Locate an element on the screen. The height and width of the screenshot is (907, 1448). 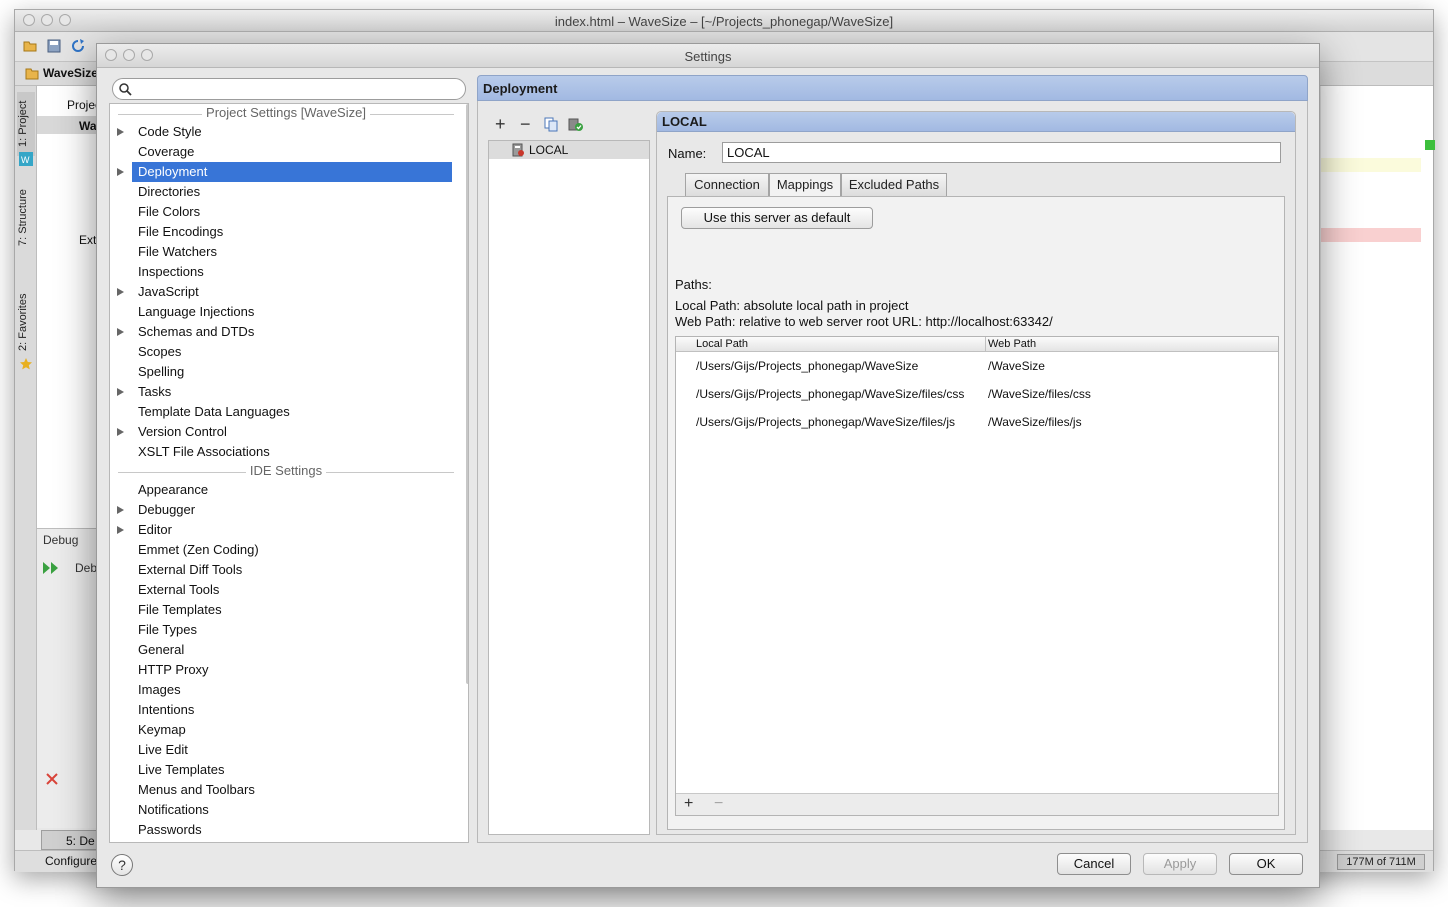
tree-item-file-encodings: File Encodings is located at coordinates (286, 232).